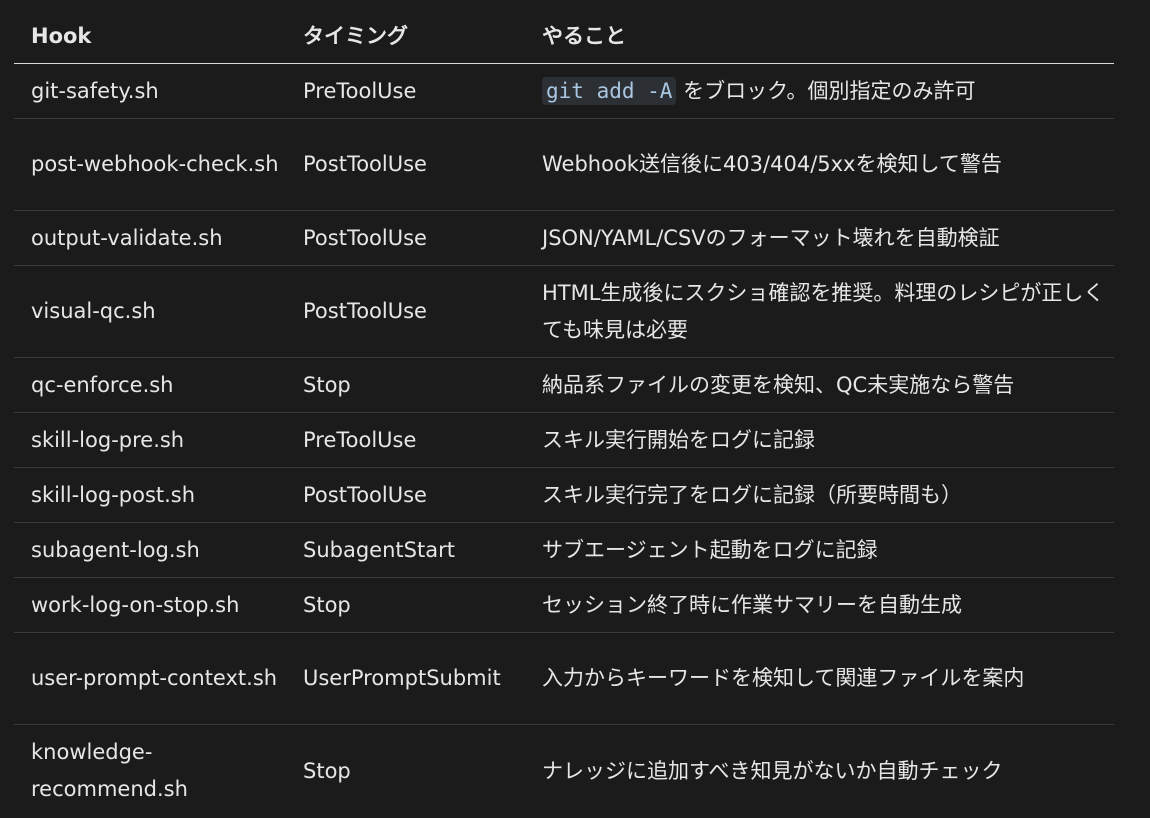 Image resolution: width=1150 pixels, height=818 pixels. I want to click on column-header-action: やること, so click(584, 35).